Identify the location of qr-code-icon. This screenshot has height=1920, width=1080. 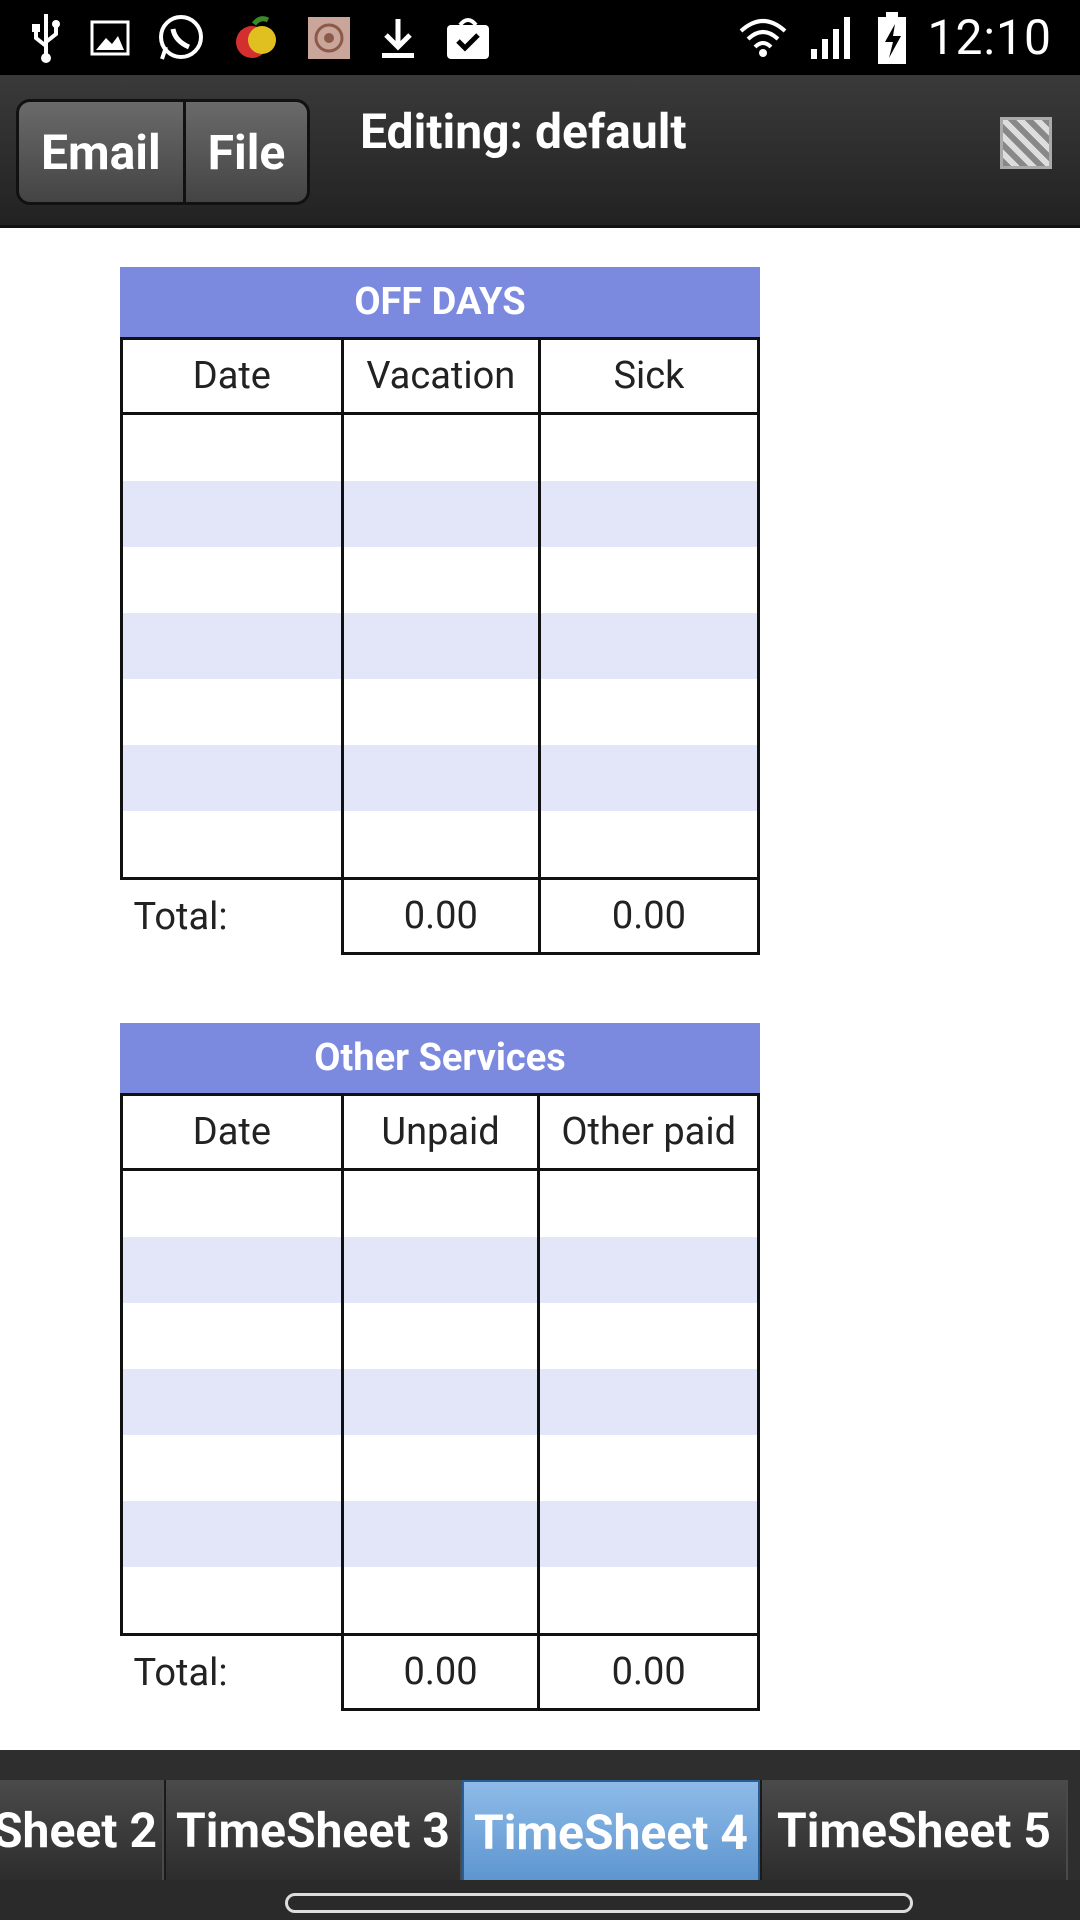
(1026, 143).